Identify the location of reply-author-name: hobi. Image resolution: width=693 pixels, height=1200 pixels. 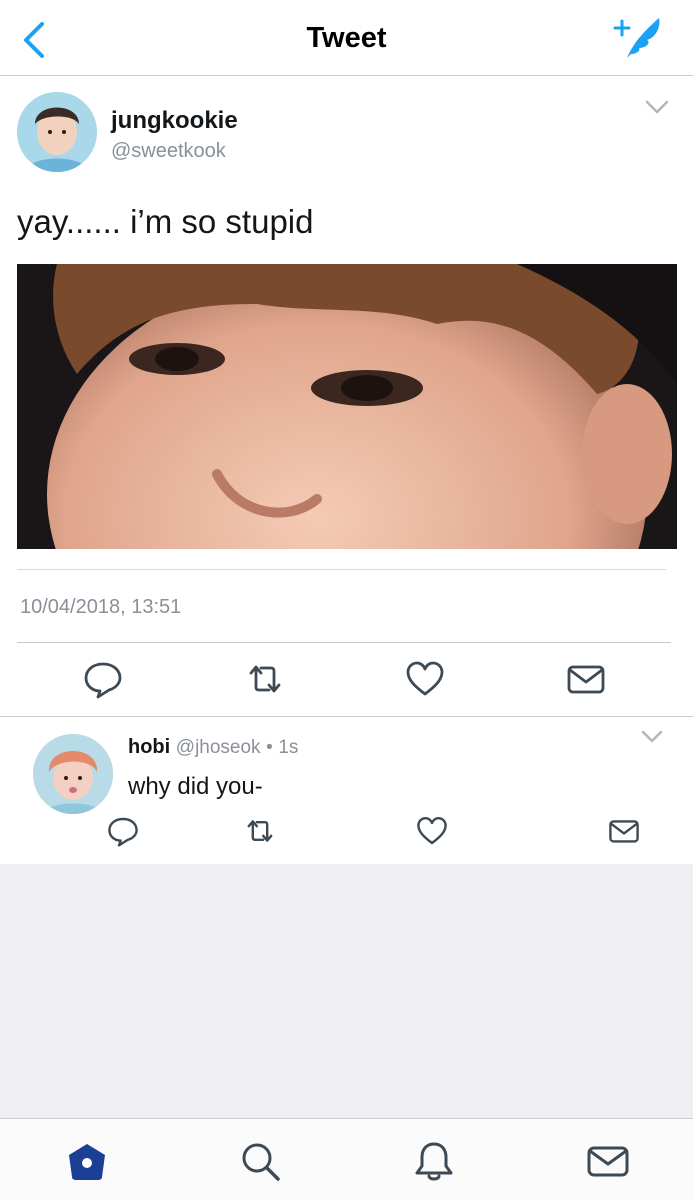
(149, 747).